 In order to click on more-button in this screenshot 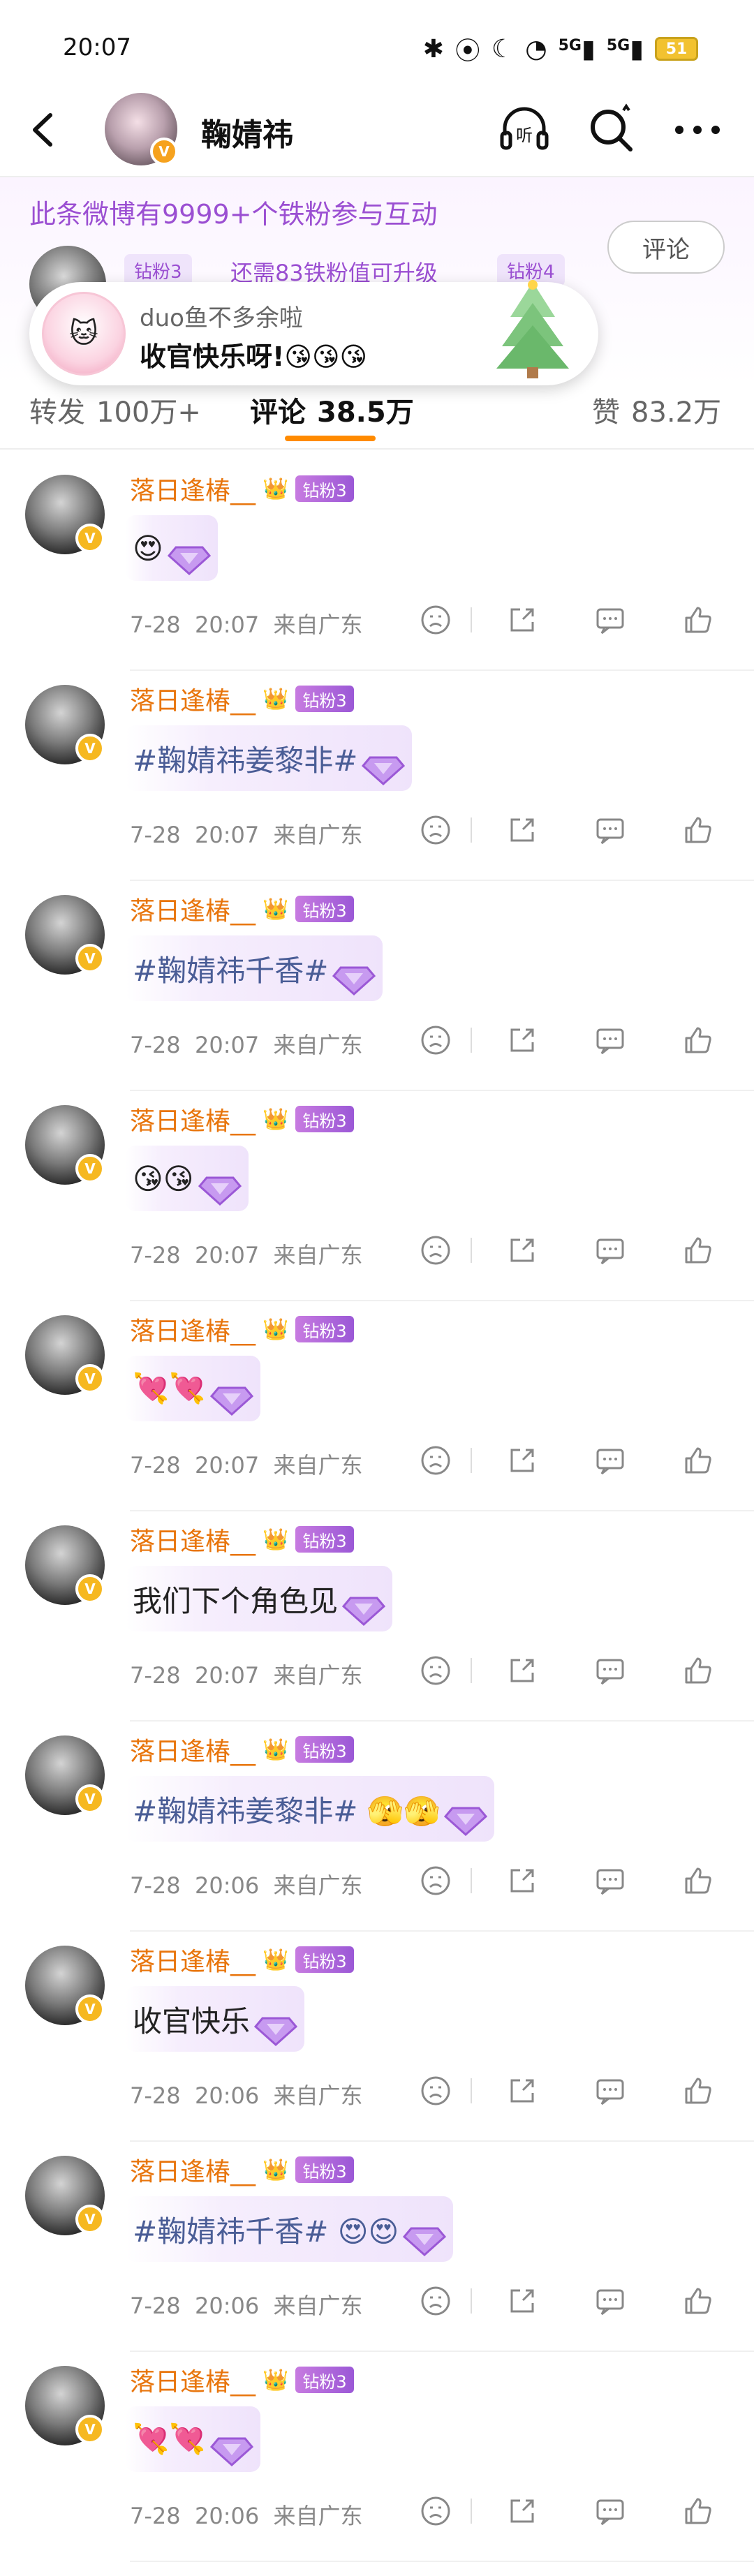, I will do `click(697, 129)`.